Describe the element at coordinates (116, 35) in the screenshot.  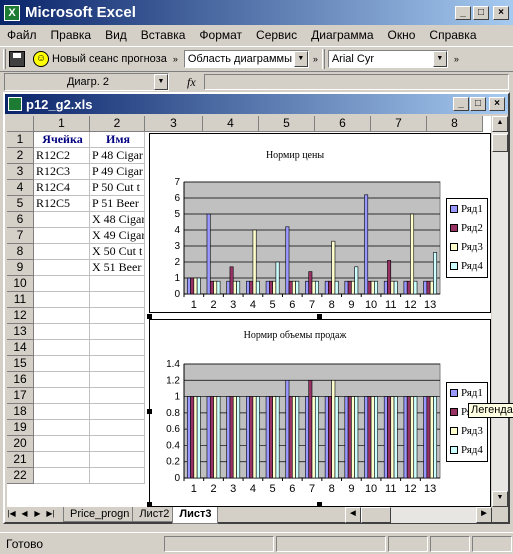
I see `menu-view: Вид` at that location.